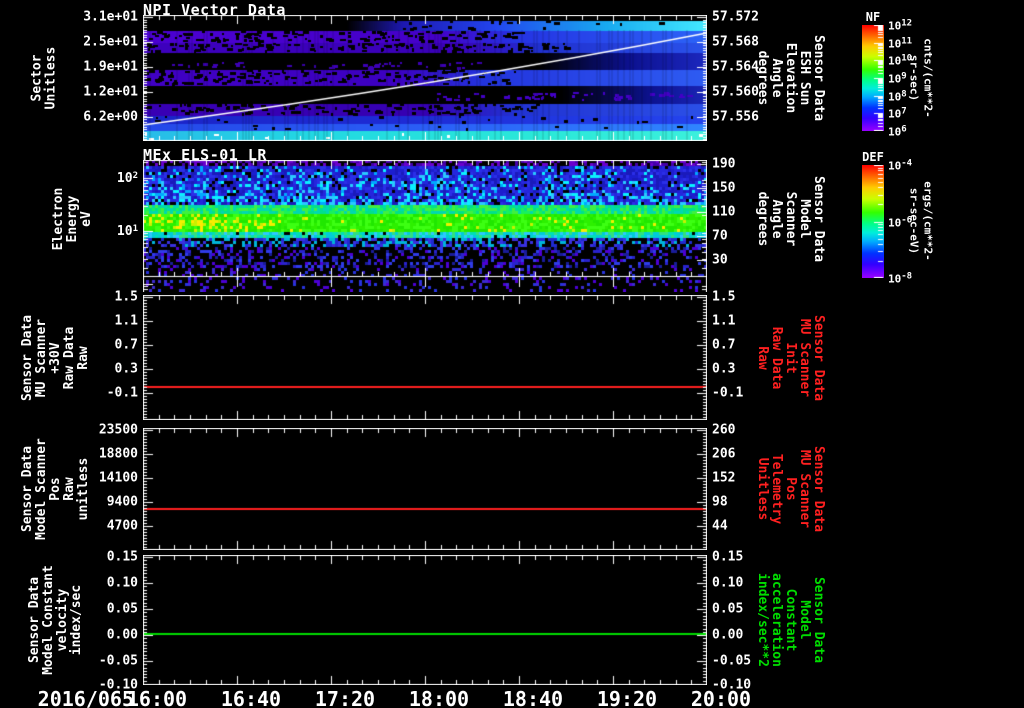 Image resolution: width=1024 pixels, height=708 pixels. What do you see at coordinates (735, 17) in the screenshot?
I see `y-tick-label-right: 57.572` at bounding box center [735, 17].